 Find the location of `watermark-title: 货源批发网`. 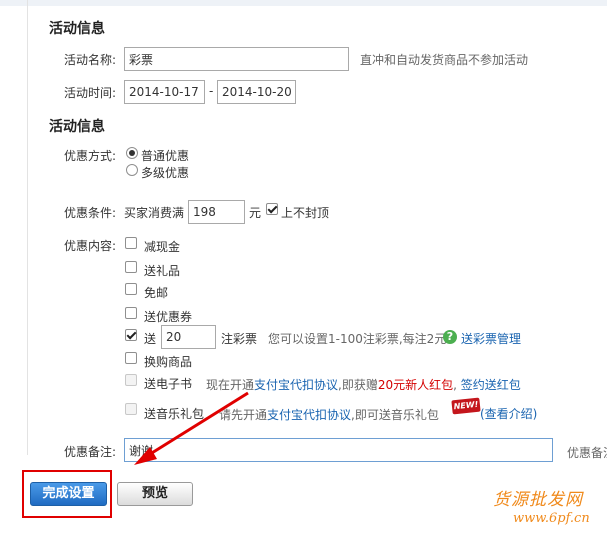

watermark-title: 货源批发网 is located at coordinates (538, 500).